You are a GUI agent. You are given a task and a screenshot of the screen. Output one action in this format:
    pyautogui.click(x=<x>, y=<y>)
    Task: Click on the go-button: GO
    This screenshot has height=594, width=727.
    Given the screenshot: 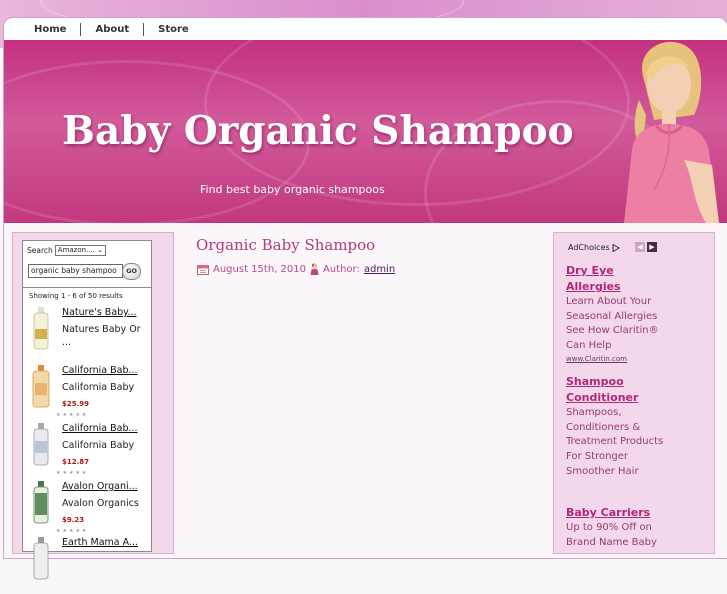 What is the action you would take?
    pyautogui.click(x=131, y=271)
    